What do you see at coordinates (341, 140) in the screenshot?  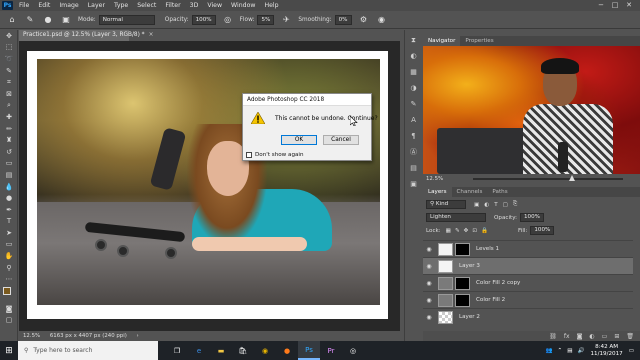 I see `cancel-button: Cancel` at bounding box center [341, 140].